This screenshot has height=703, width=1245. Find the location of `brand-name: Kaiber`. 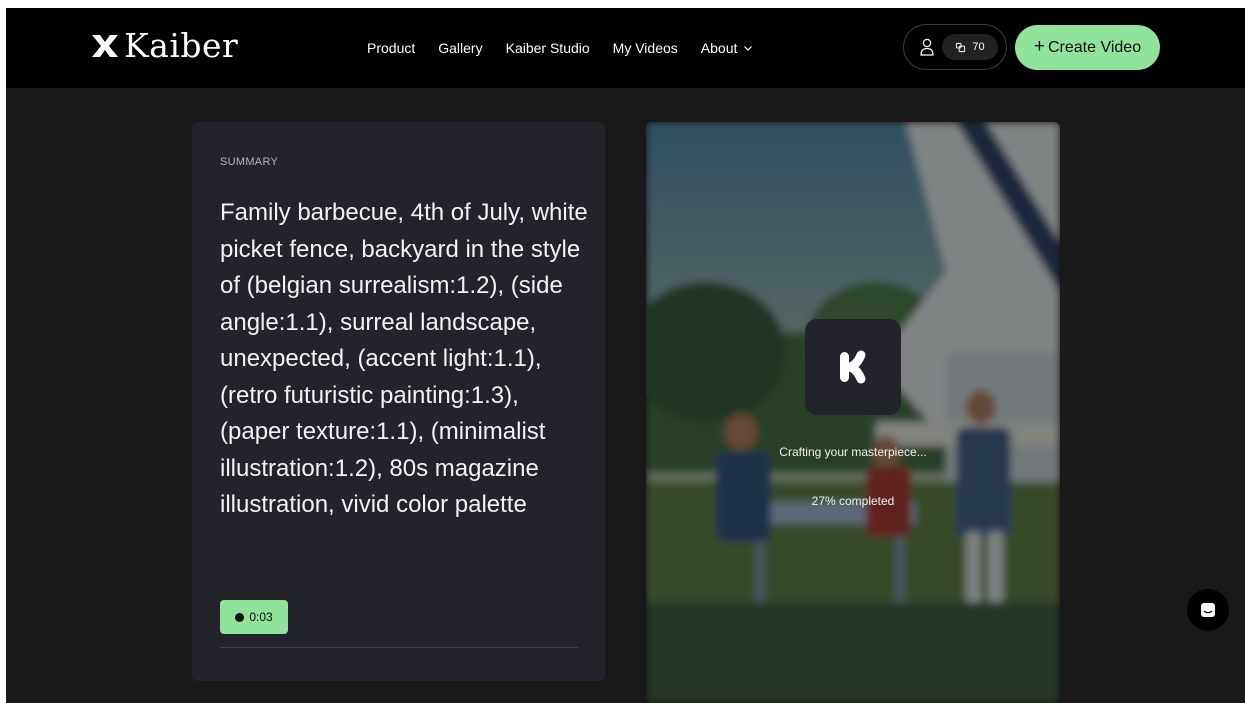

brand-name: Kaiber is located at coordinates (181, 45).